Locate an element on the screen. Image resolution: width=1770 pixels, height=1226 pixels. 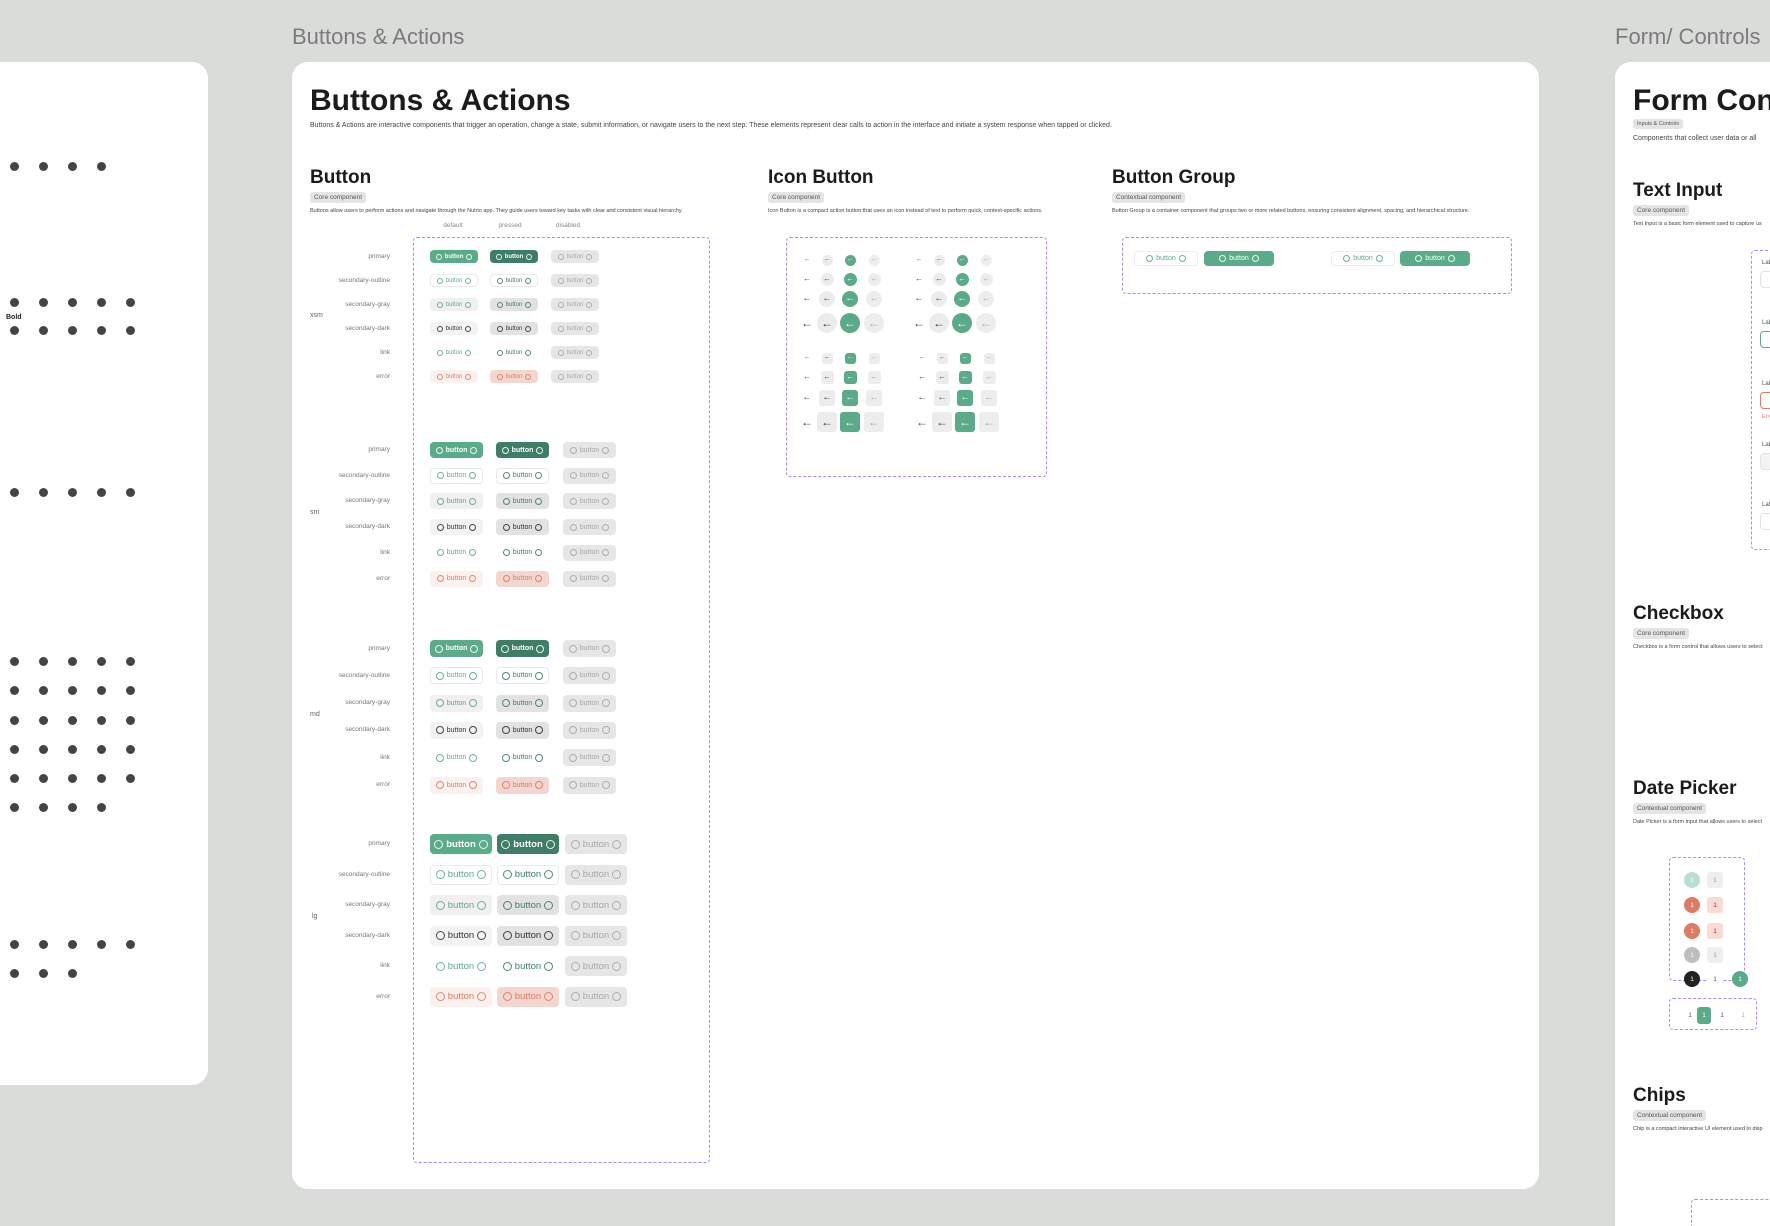
button-md-link-pressed: button is located at coordinates (522, 757).